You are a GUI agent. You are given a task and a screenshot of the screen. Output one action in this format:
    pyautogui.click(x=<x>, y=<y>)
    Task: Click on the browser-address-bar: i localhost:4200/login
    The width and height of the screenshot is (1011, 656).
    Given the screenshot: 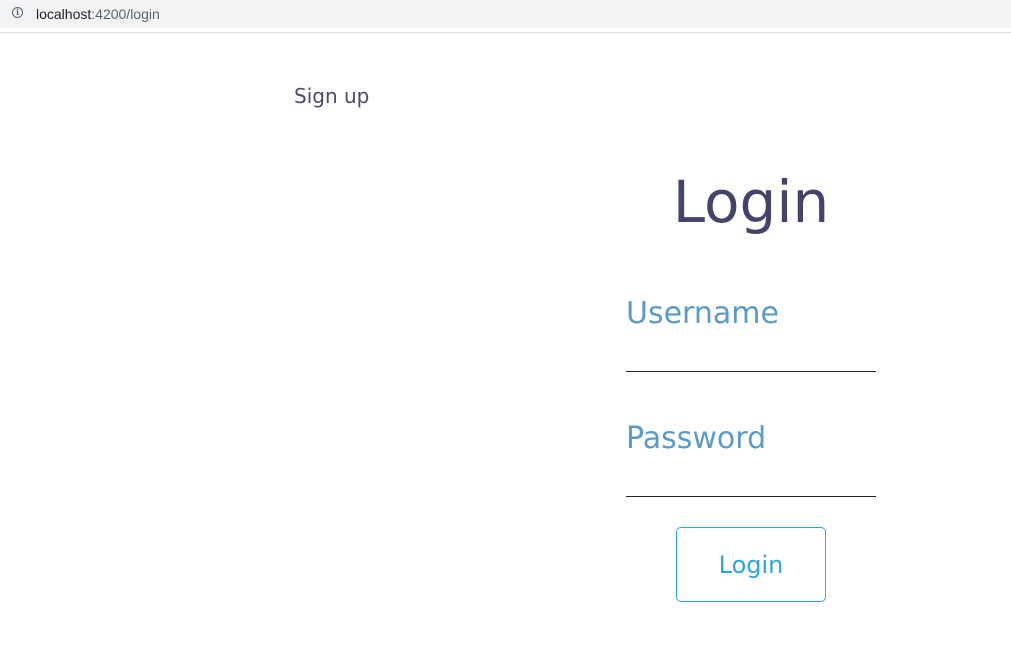 What is the action you would take?
    pyautogui.click(x=505, y=14)
    